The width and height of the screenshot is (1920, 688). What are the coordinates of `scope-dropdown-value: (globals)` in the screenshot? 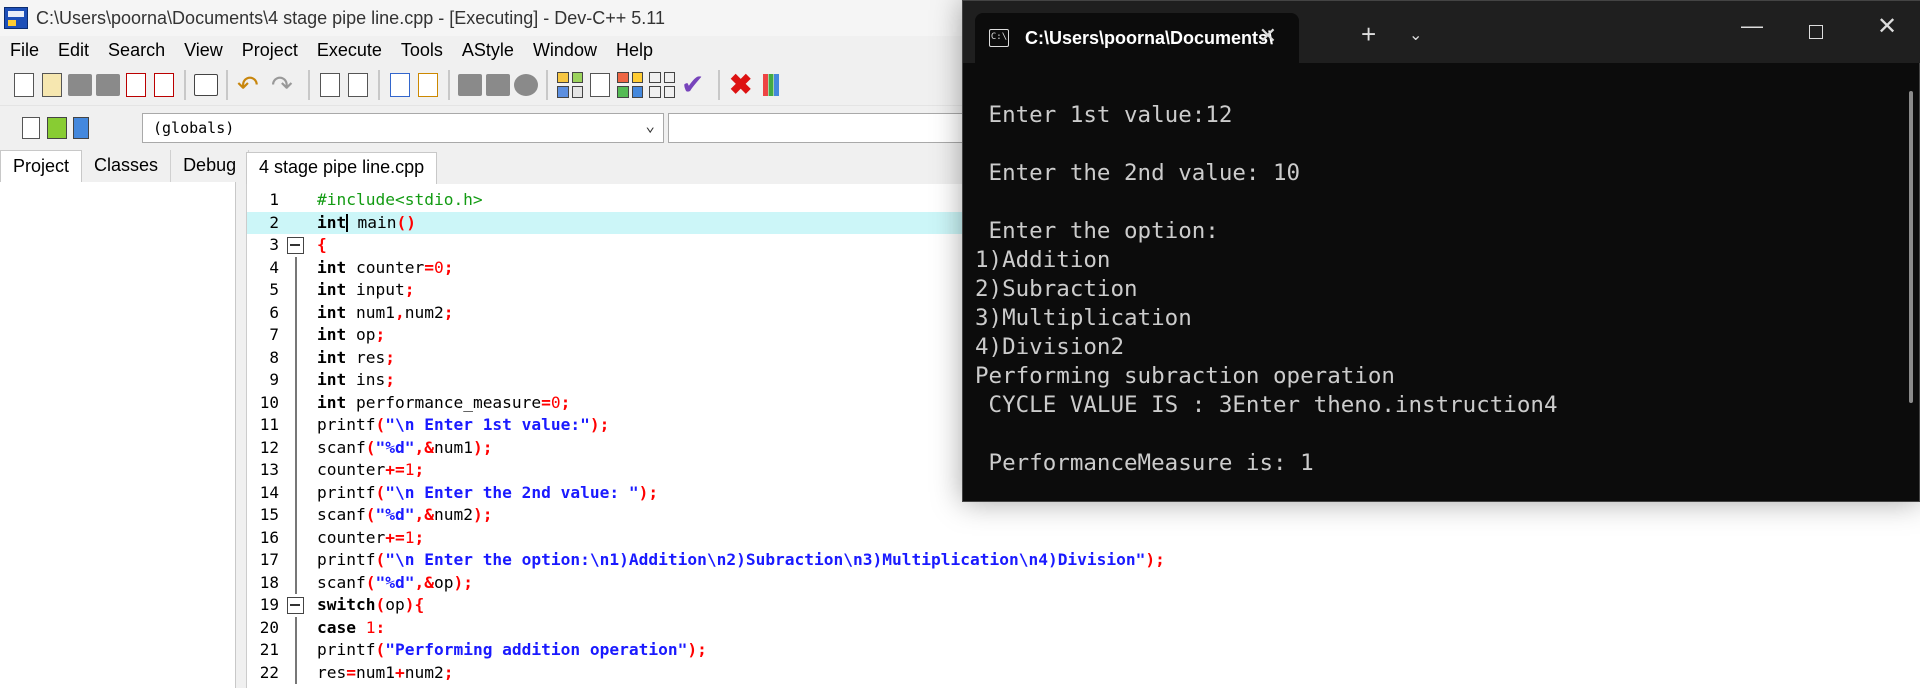 It's located at (194, 128).